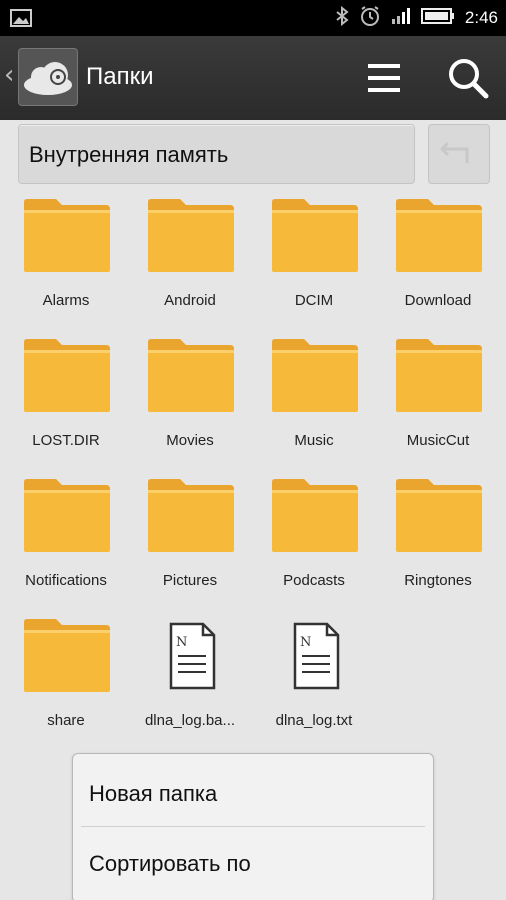 This screenshot has width=506, height=900. Describe the element at coordinates (481, 17) in the screenshot. I see `status-time: 2:46` at that location.